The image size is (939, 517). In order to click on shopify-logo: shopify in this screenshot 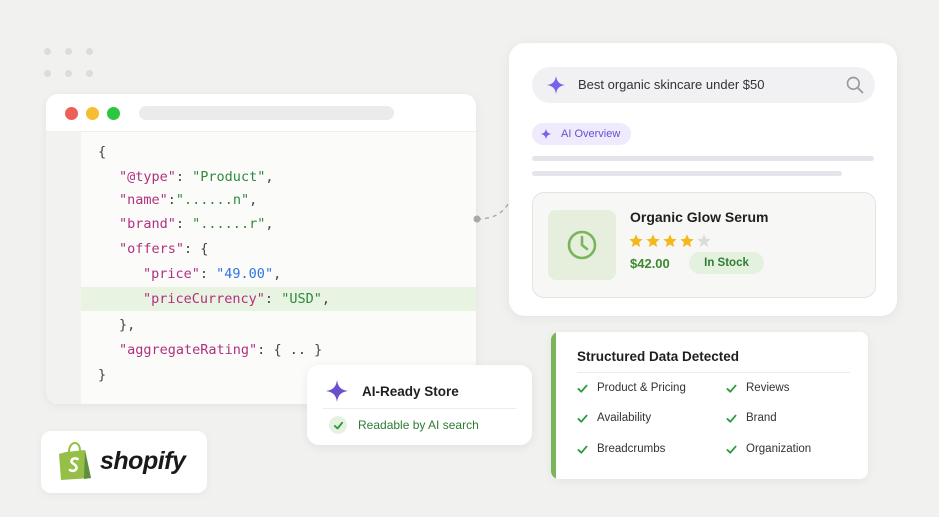, I will do `click(124, 462)`.